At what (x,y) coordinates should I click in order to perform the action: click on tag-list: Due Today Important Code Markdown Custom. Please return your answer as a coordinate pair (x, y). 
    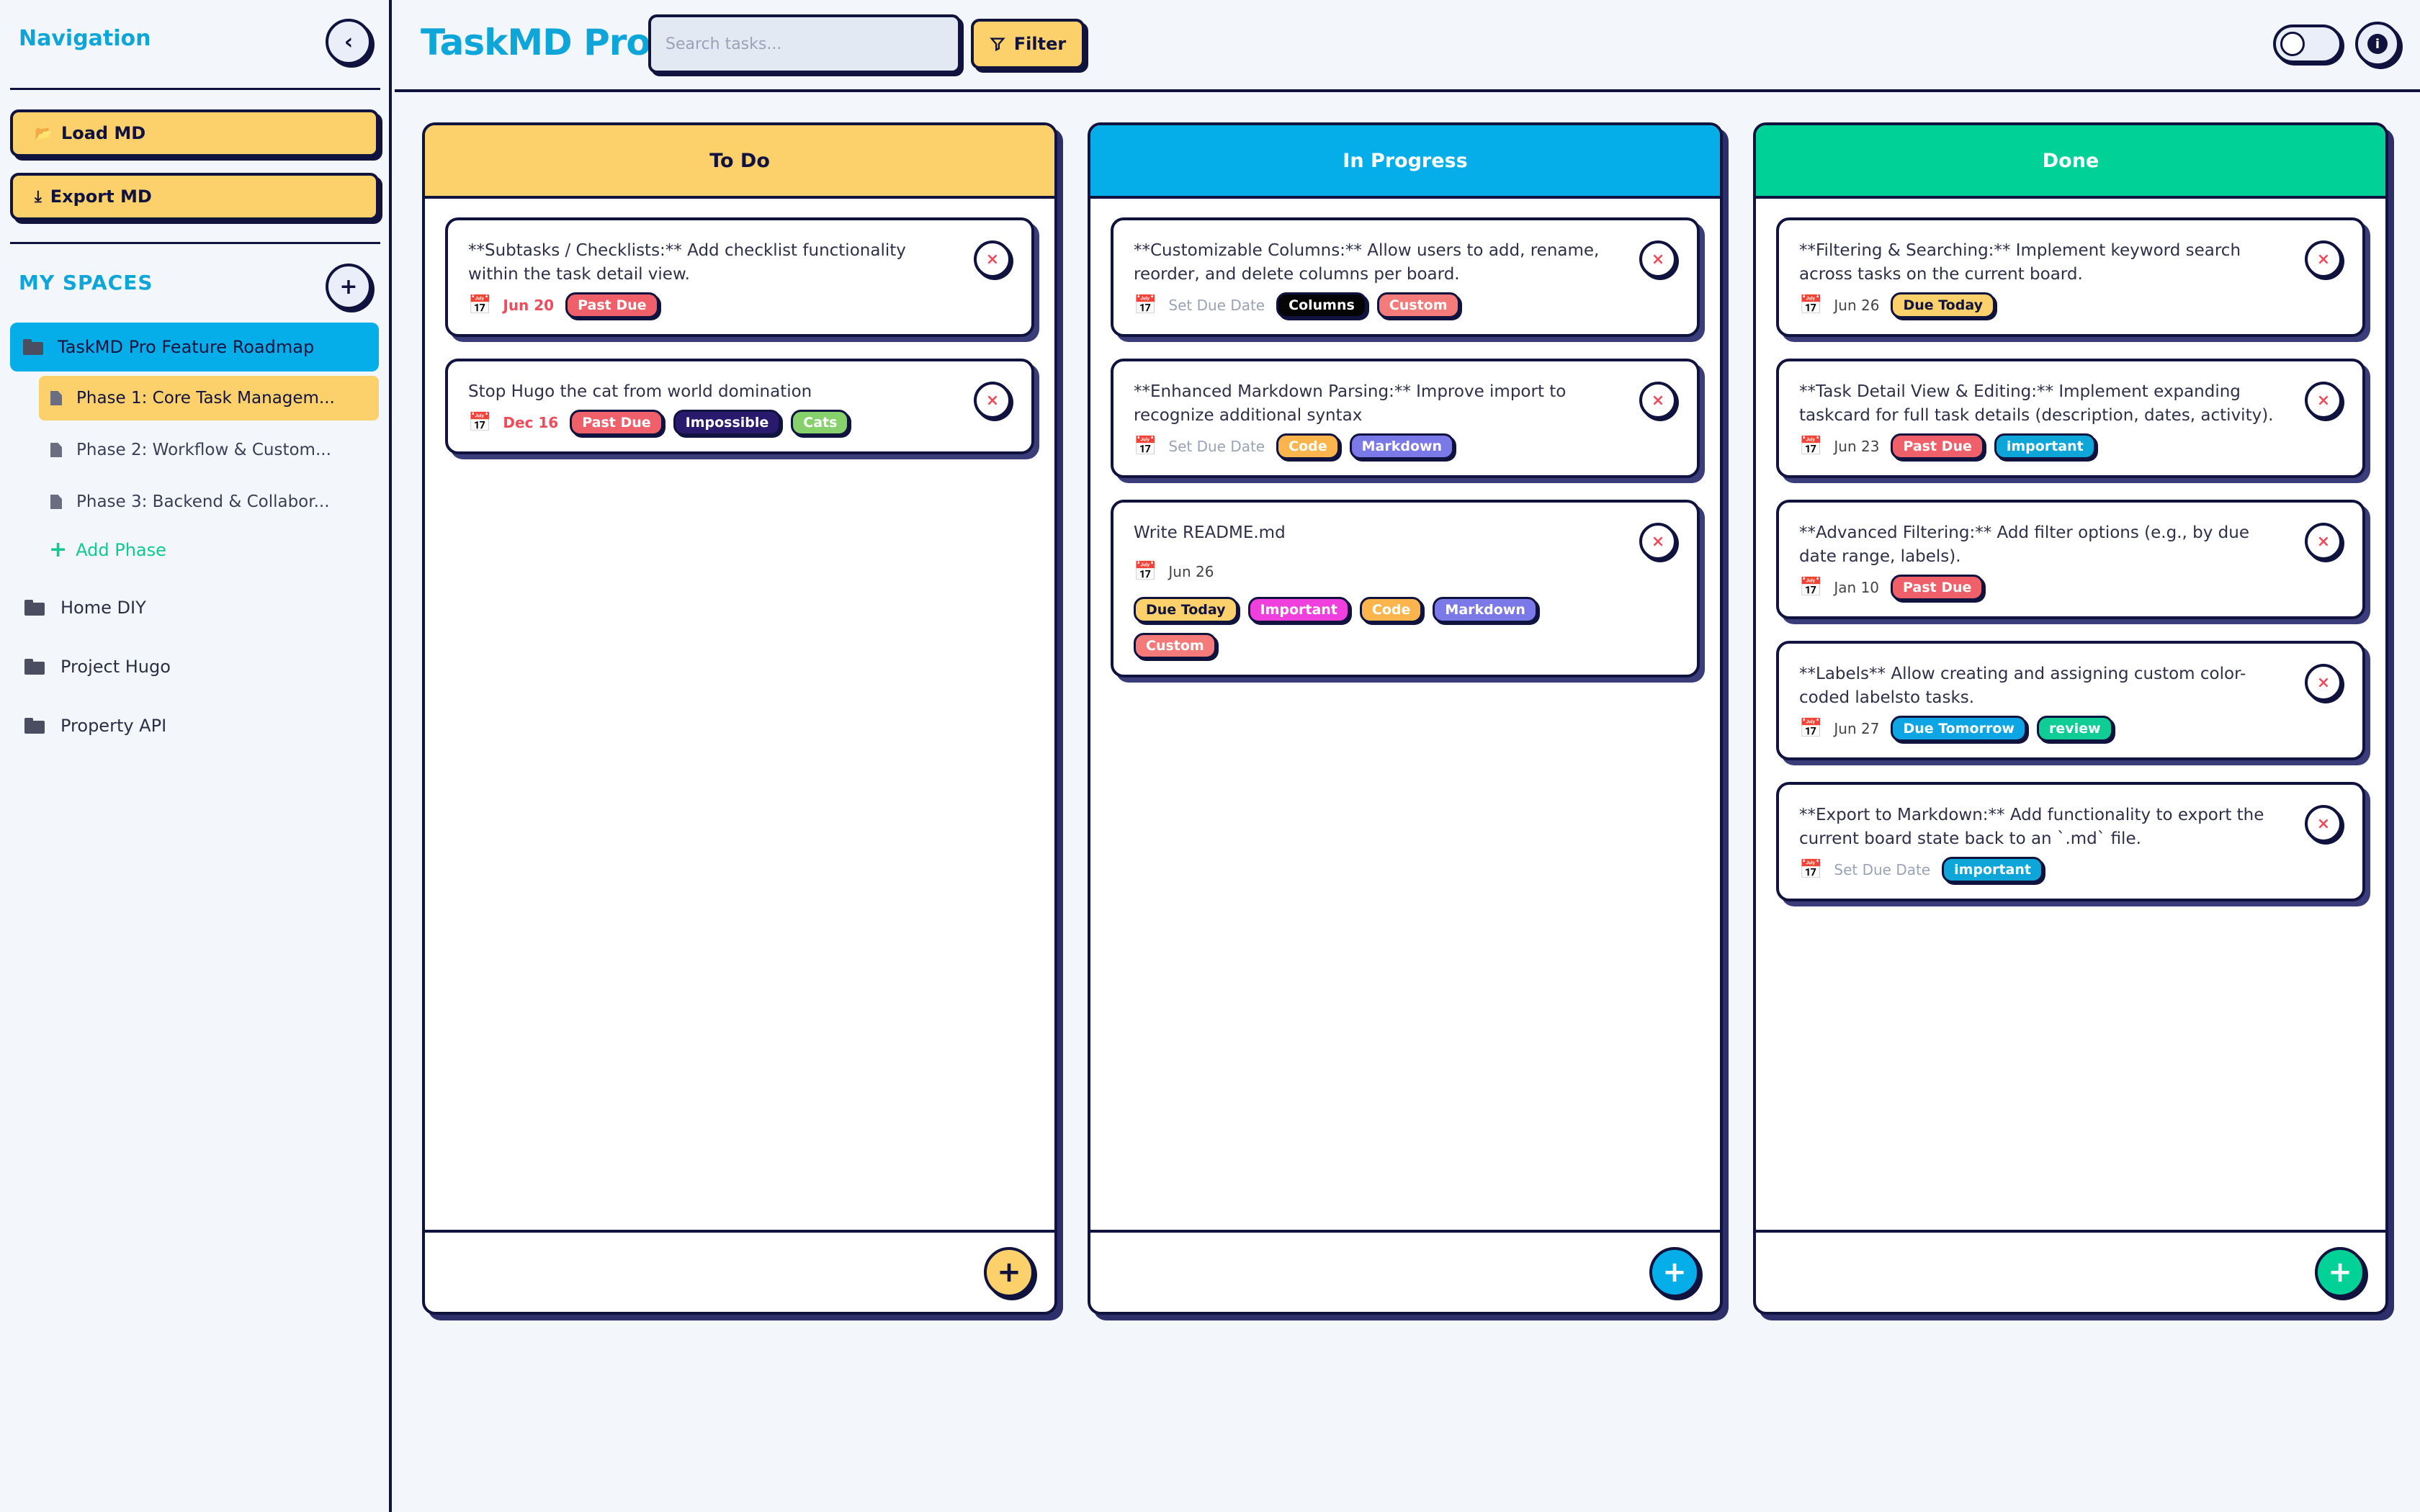
    Looking at the image, I should click on (1379, 628).